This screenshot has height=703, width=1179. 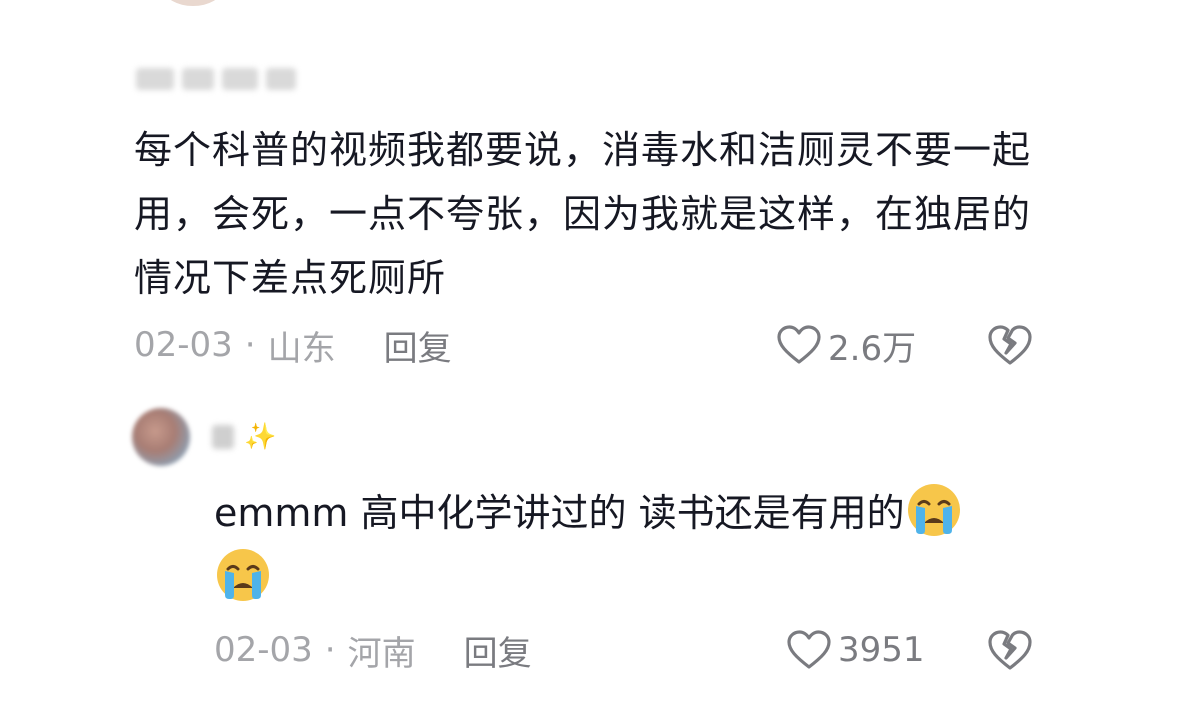 I want to click on reply-text-content: emmm 高中化学讲过的 读书还是有用的, so click(x=559, y=513).